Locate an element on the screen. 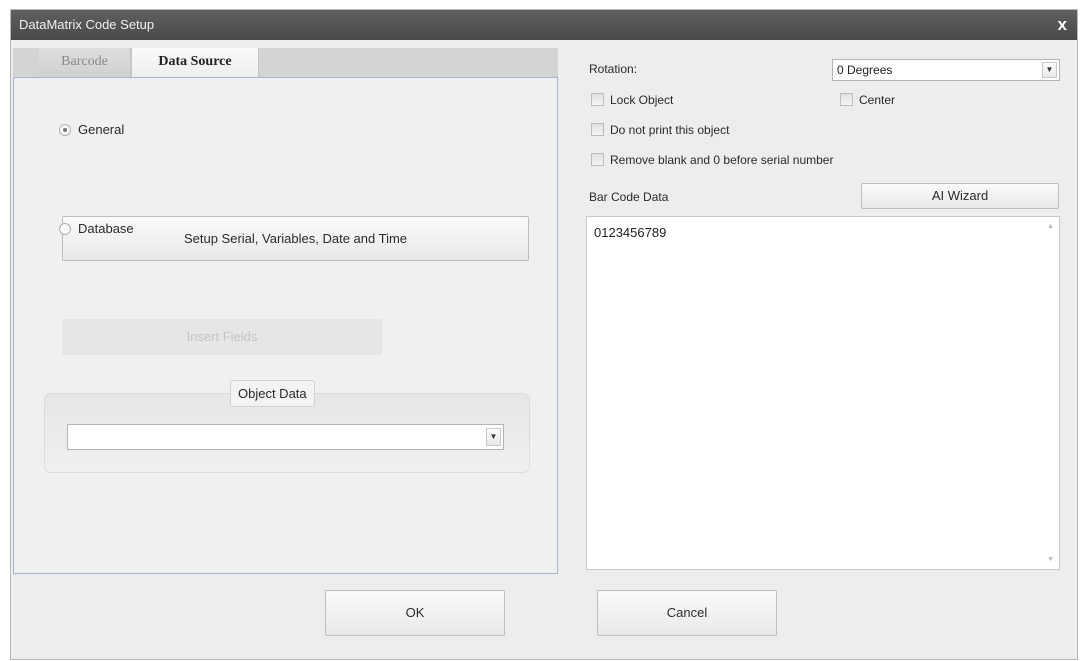  database-radio is located at coordinates (65, 229).